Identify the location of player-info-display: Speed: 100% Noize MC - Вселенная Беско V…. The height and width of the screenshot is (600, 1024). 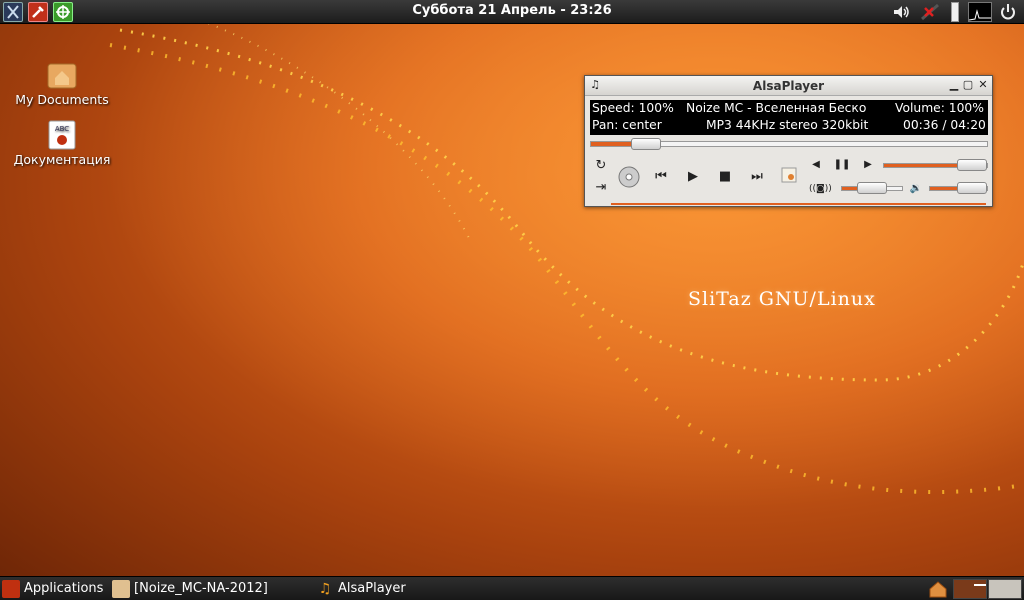
(789, 117).